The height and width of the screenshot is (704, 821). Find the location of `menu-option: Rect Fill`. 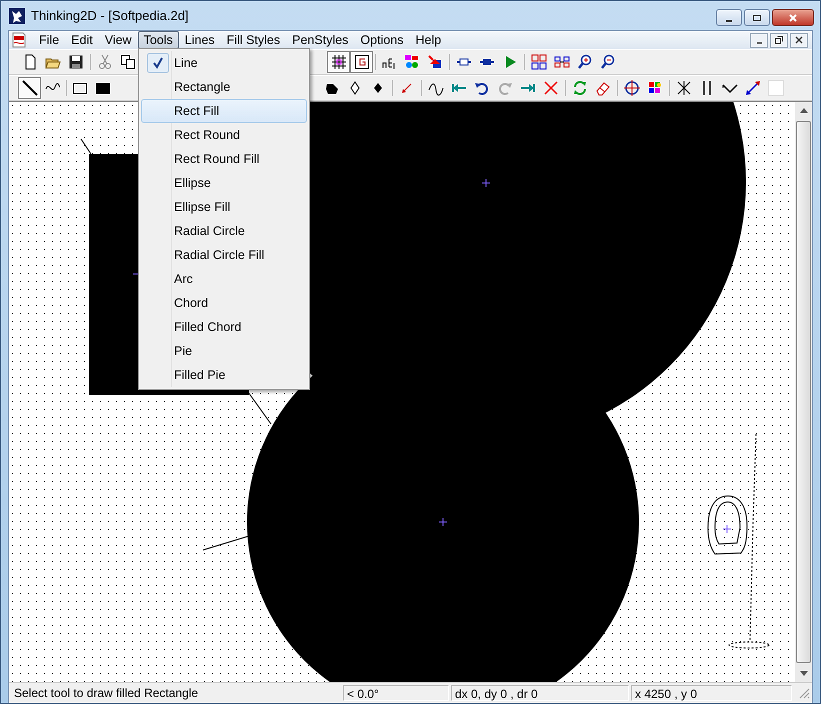

menu-option: Rect Fill is located at coordinates (224, 111).